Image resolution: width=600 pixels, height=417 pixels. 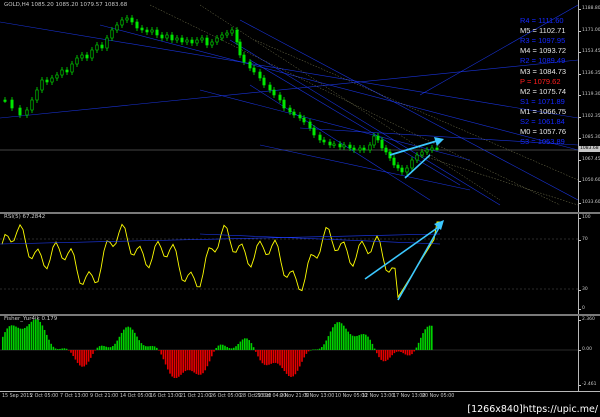 I want to click on date-tick-label: 16 Oct 13:00, so click(x=166, y=396).